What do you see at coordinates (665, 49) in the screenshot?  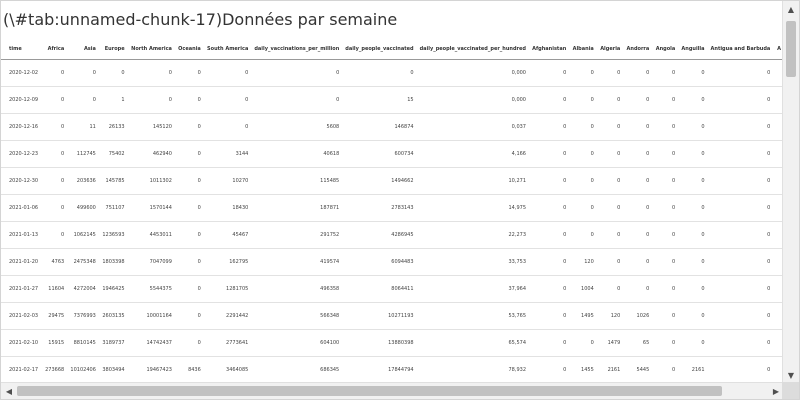 I see `column-header: Angola` at bounding box center [665, 49].